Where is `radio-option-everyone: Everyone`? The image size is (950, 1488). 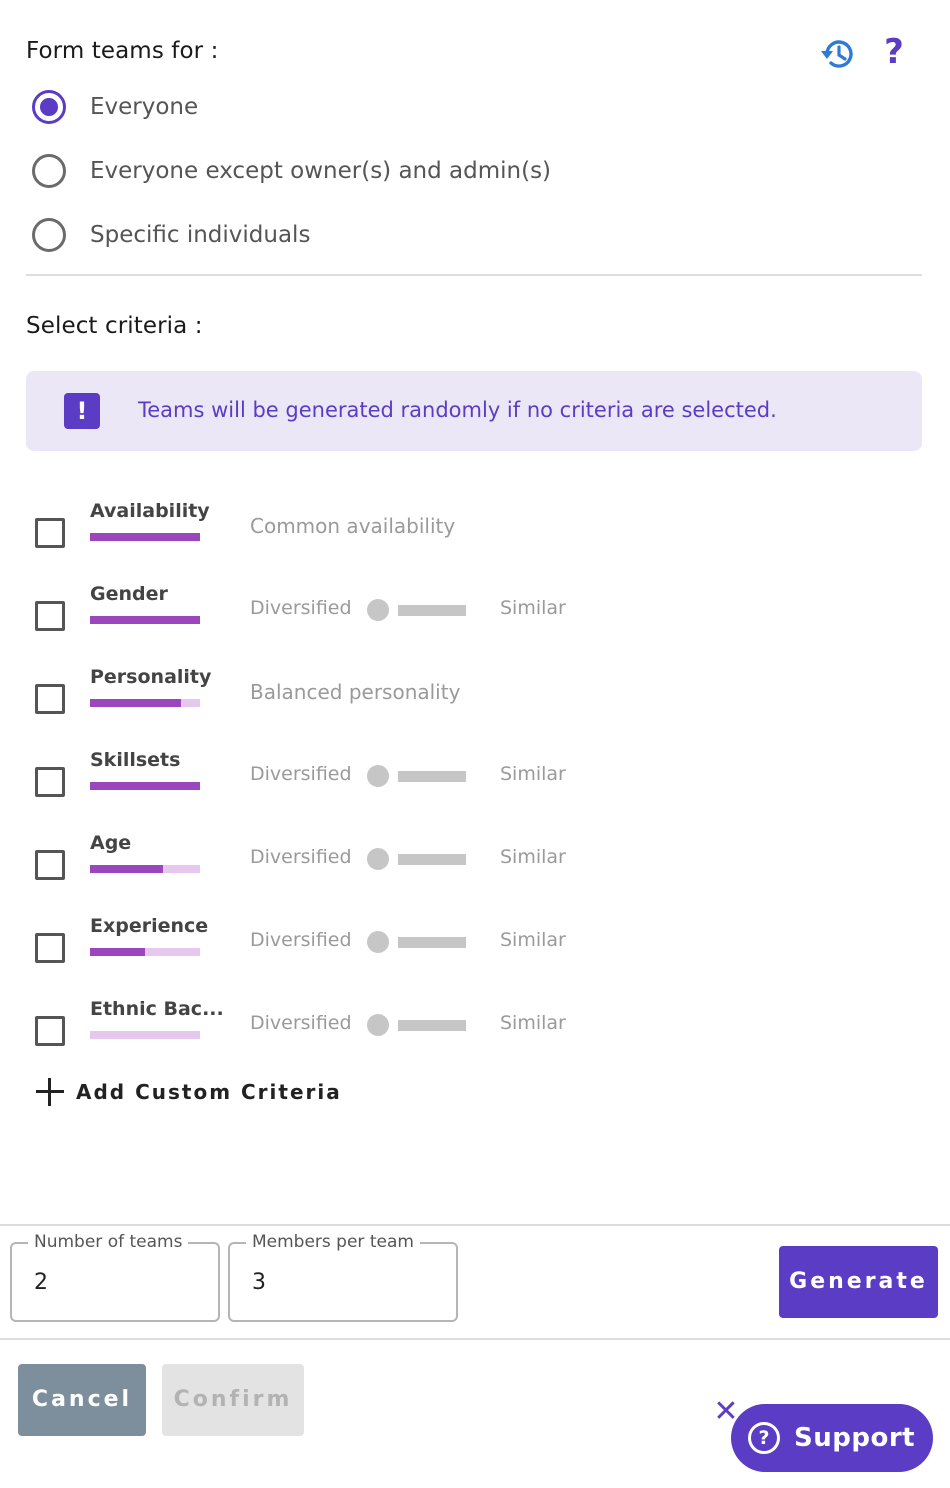 radio-option-everyone: Everyone is located at coordinates (382, 107).